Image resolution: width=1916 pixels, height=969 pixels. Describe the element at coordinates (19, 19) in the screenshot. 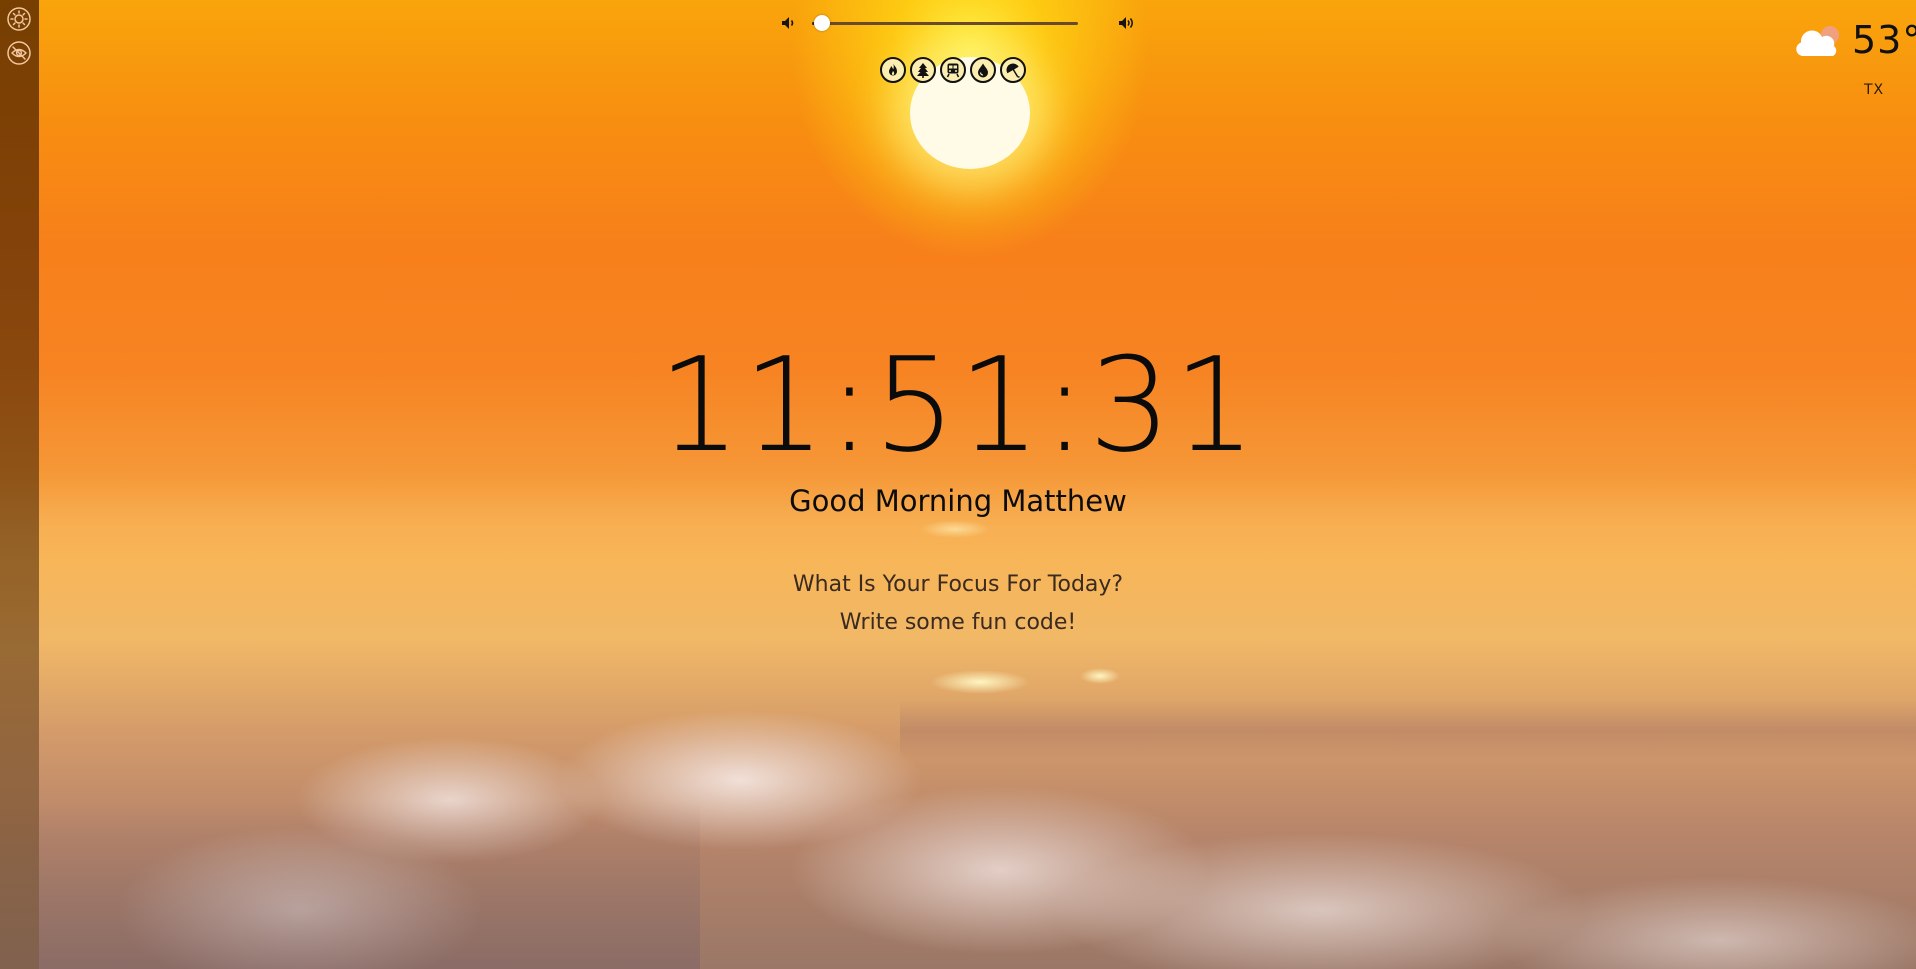

I see `sun-icon` at that location.